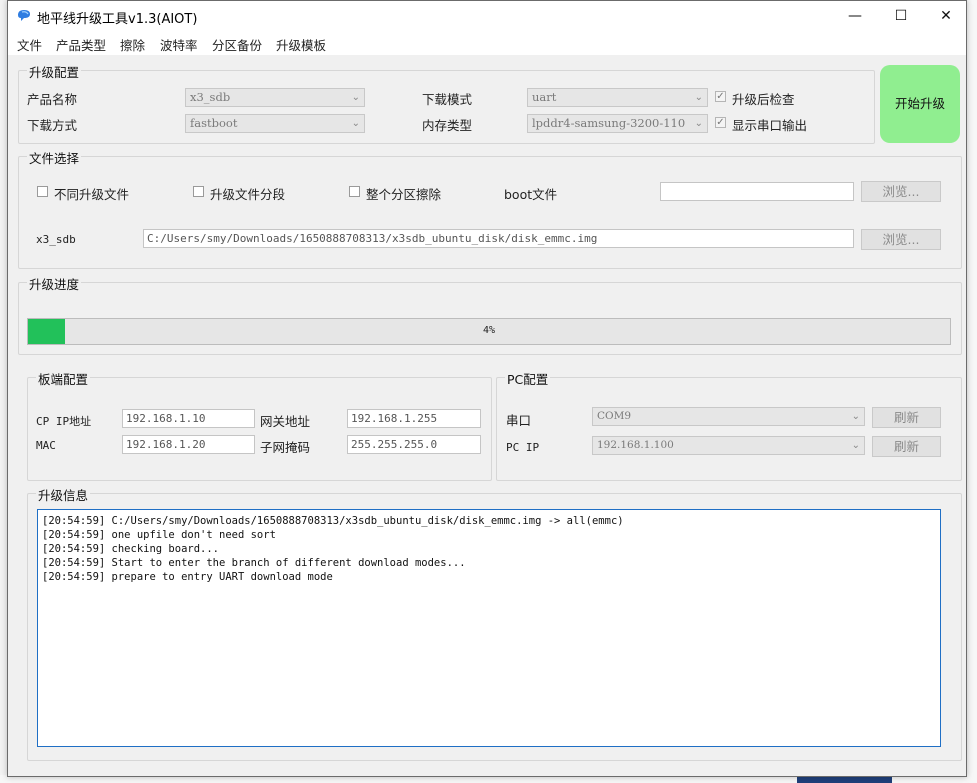 This screenshot has height=783, width=977. I want to click on gateway-label: 网关地址, so click(285, 421).